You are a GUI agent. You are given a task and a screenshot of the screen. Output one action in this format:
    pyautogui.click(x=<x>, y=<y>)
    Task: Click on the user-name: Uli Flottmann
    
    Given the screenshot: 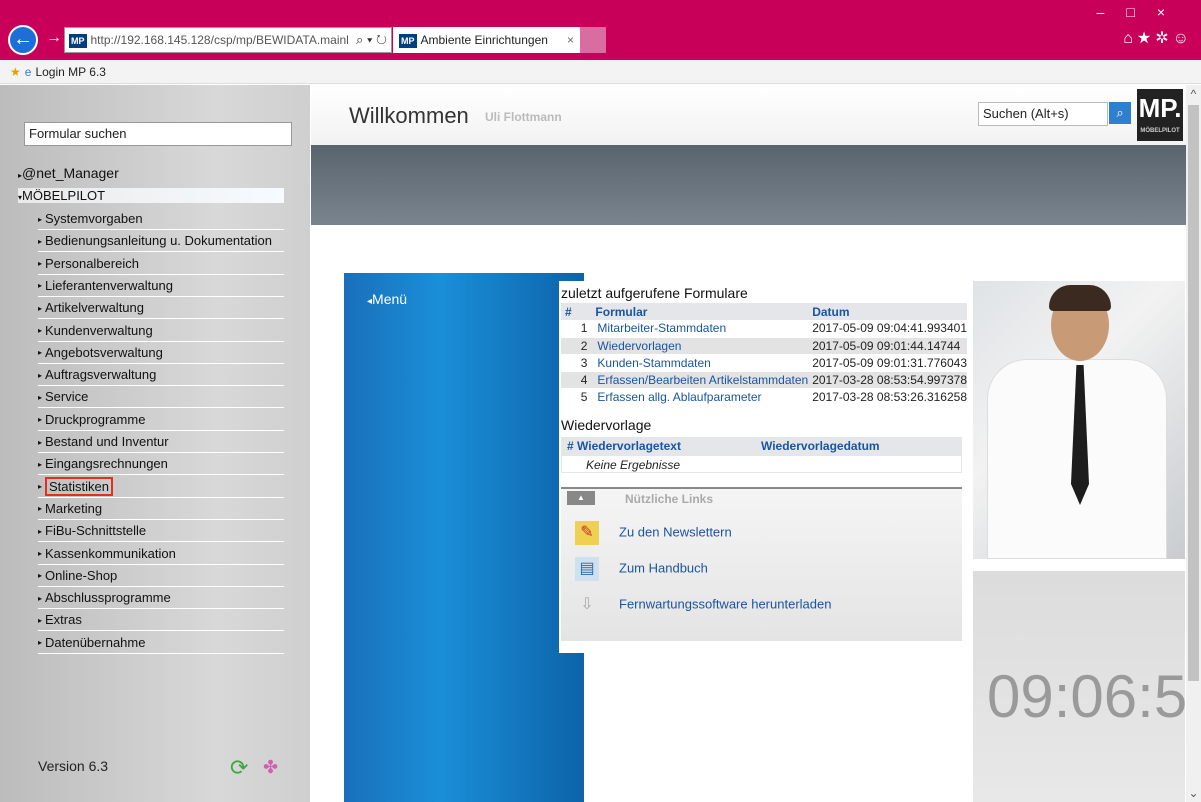 What is the action you would take?
    pyautogui.click(x=523, y=117)
    